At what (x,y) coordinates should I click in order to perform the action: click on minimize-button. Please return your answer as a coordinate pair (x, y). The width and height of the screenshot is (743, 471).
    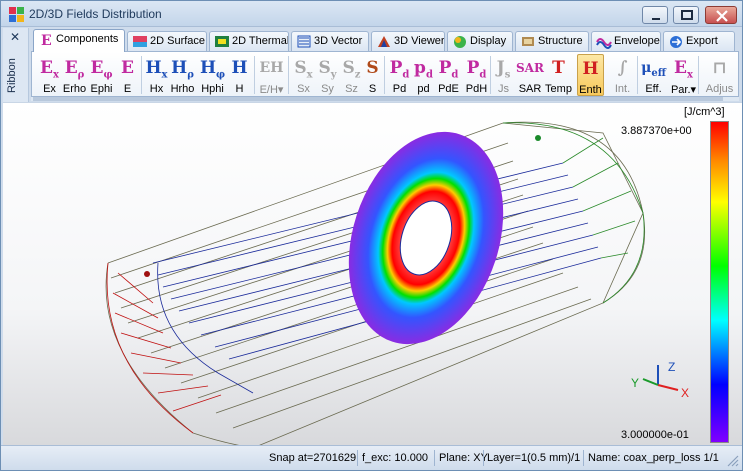
    Looking at the image, I should click on (655, 15).